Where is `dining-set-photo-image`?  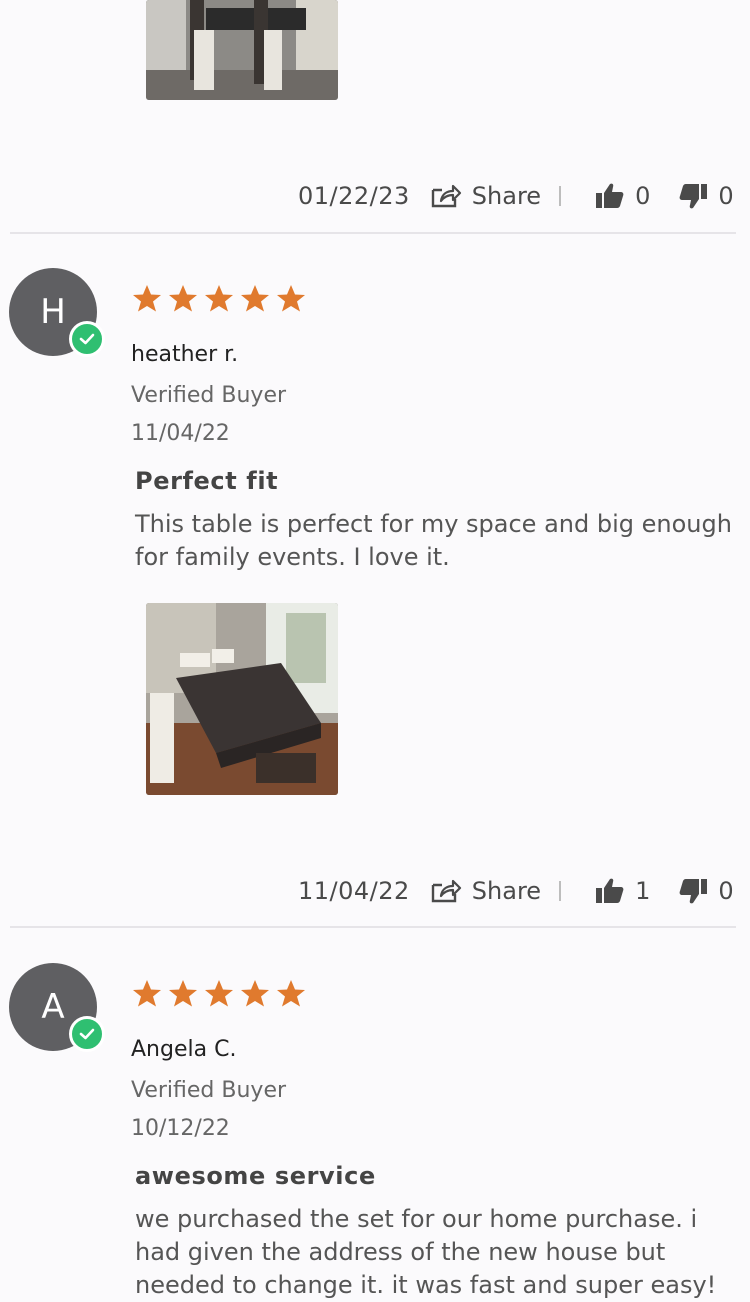 dining-set-photo-image is located at coordinates (242, 50).